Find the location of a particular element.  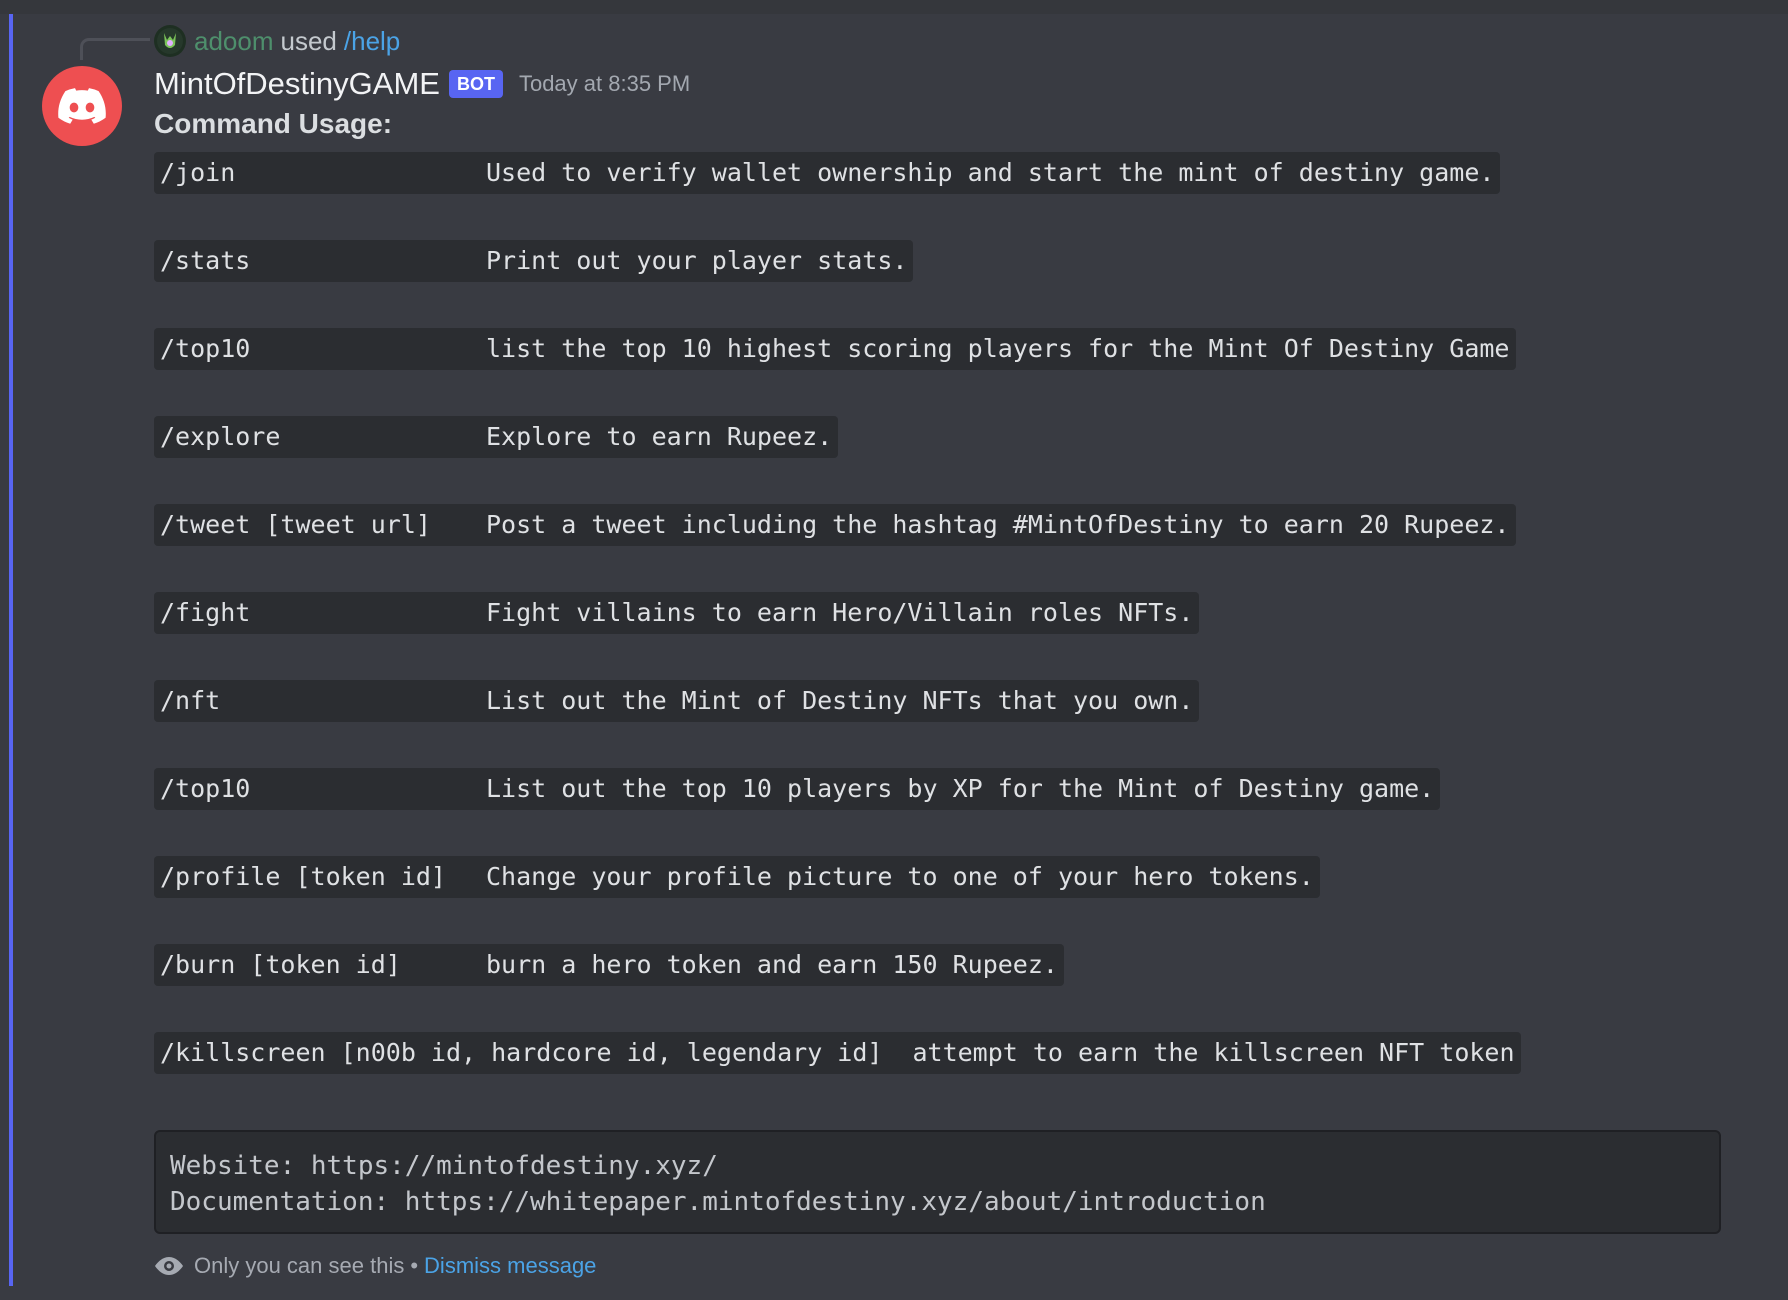

mention-highlight-bar is located at coordinates (11, 650).